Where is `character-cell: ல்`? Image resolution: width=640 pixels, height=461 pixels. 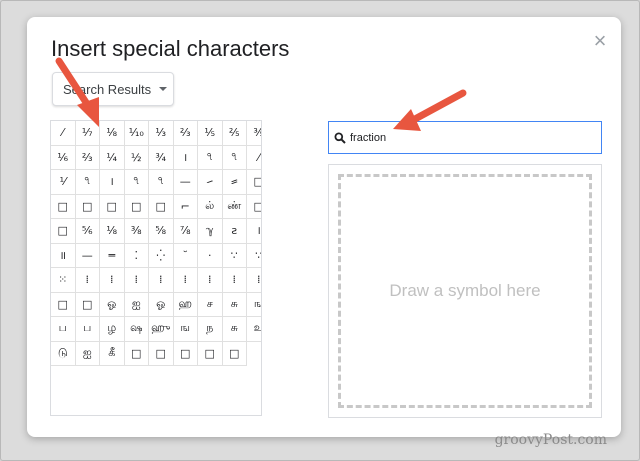 character-cell: ல் is located at coordinates (210, 206).